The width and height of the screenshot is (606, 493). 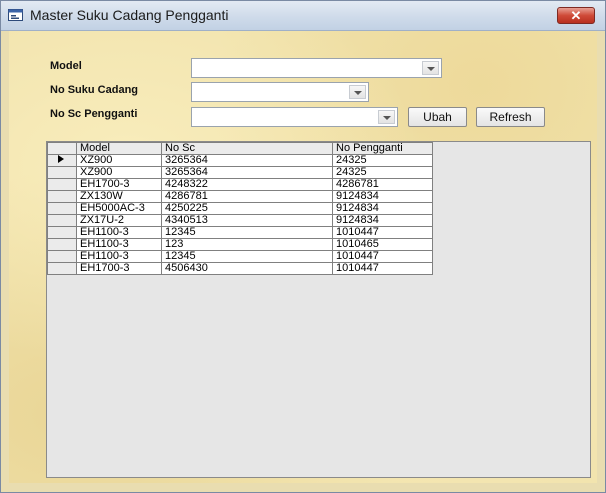 What do you see at coordinates (129, 15) in the screenshot?
I see `window-title: Master Suku Cadang Pengganti` at bounding box center [129, 15].